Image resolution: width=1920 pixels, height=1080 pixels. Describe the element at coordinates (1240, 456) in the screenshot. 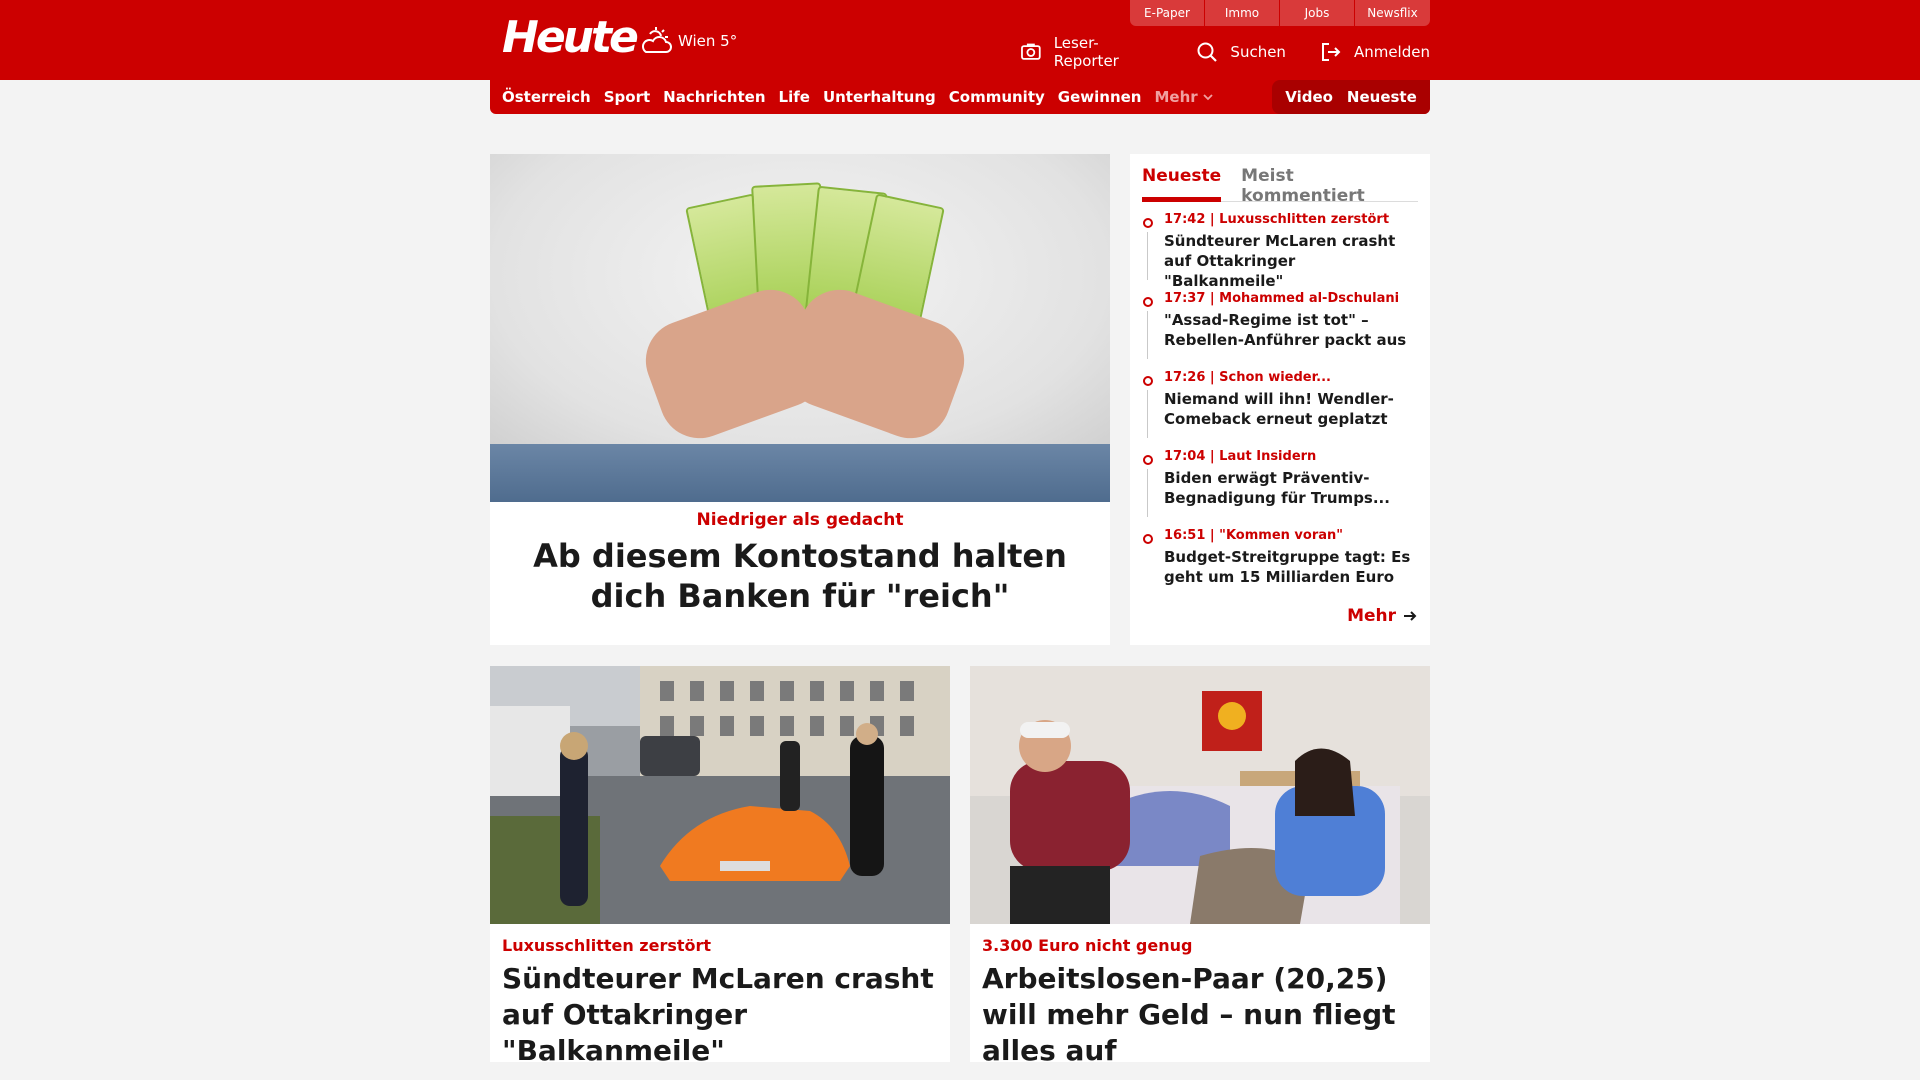

I see `ticker-meta: 17:04 | Laut Insidern` at that location.